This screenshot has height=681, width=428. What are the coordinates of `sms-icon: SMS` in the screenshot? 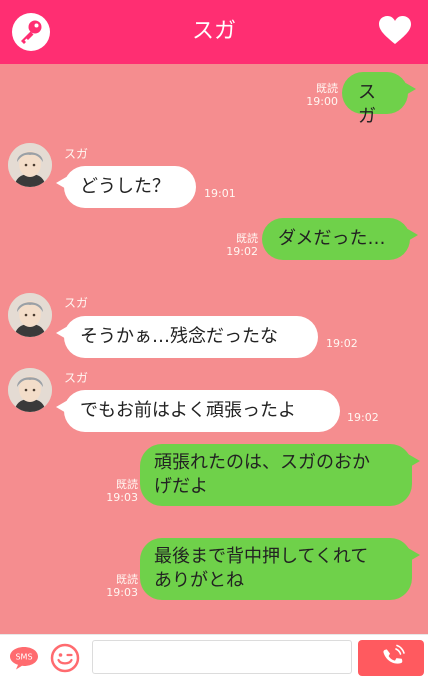 It's located at (24, 658).